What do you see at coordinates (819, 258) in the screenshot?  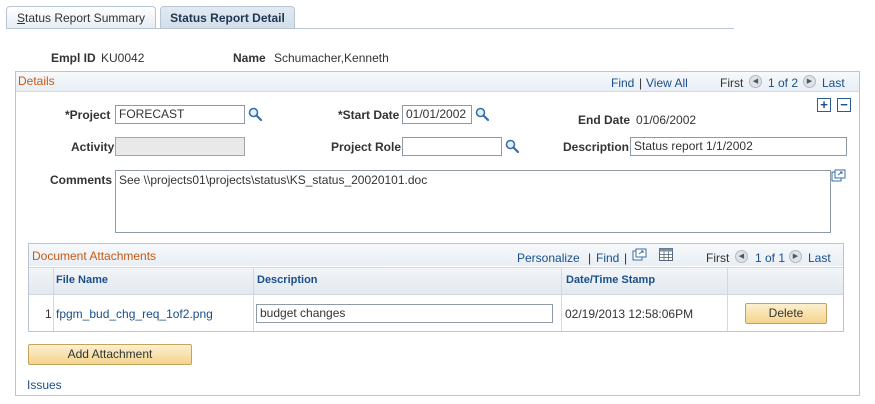 I see `attachments-last-link: Last` at bounding box center [819, 258].